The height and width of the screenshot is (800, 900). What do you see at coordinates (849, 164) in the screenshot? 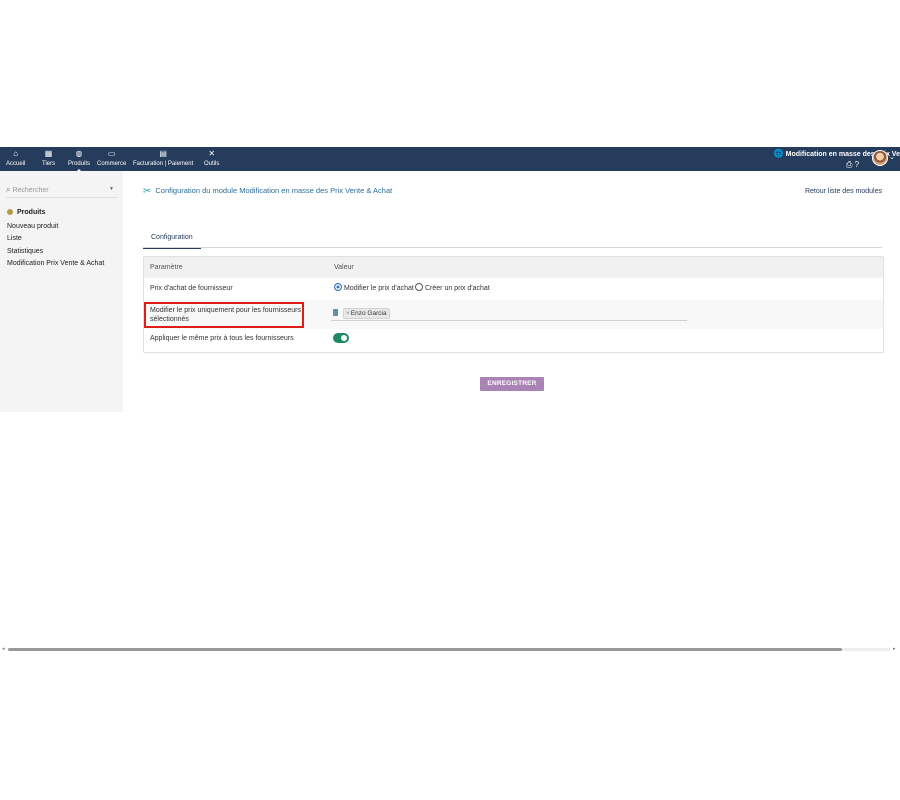
I see `print-icon: ⎙` at bounding box center [849, 164].